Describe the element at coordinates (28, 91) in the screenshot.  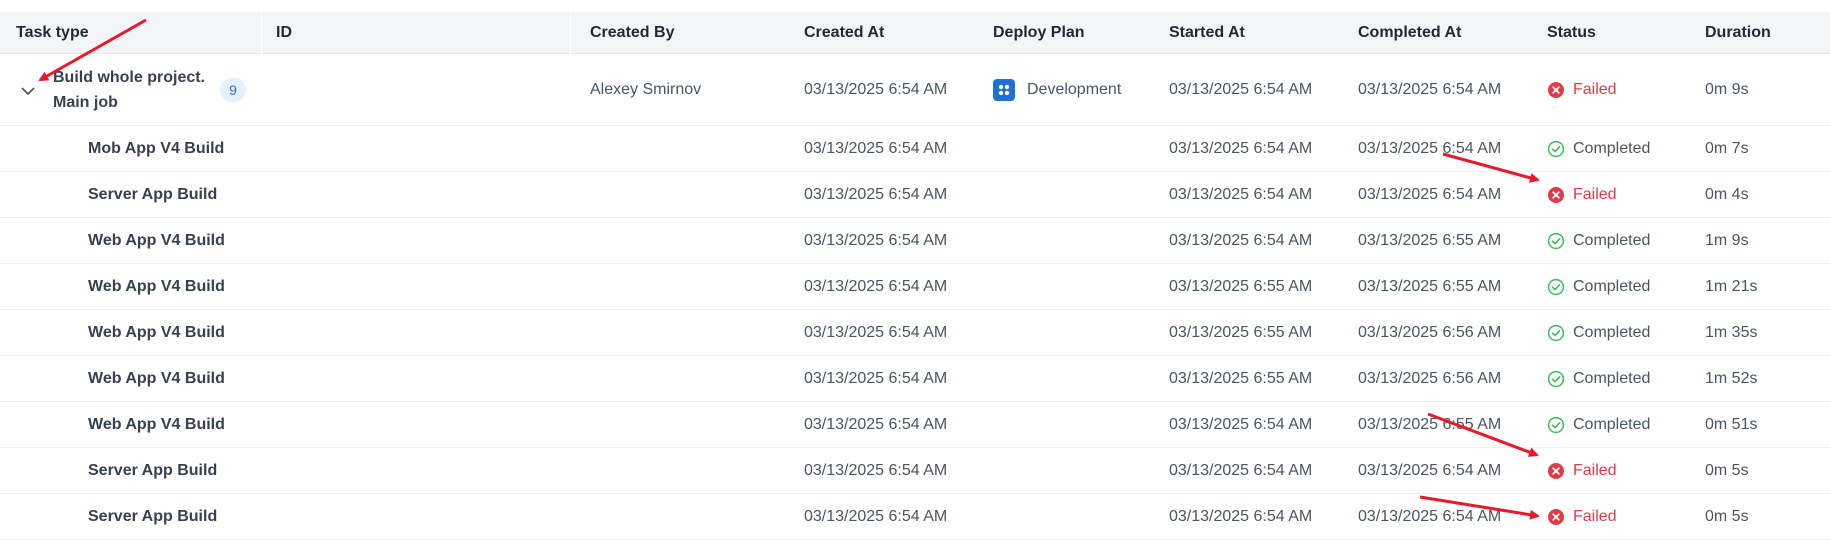
I see `chevron-down-icon` at that location.